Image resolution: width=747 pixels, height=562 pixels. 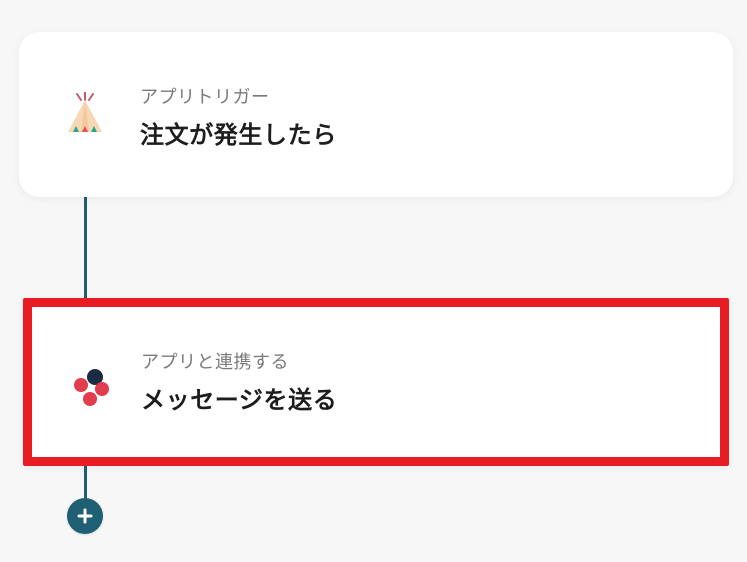 I want to click on teepee-icon, so click(x=85, y=115).